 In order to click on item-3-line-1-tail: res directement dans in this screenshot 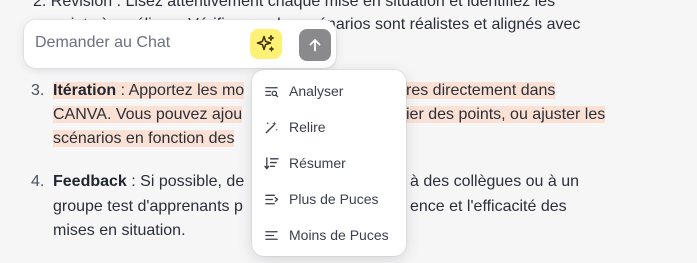, I will do `click(481, 90)`.